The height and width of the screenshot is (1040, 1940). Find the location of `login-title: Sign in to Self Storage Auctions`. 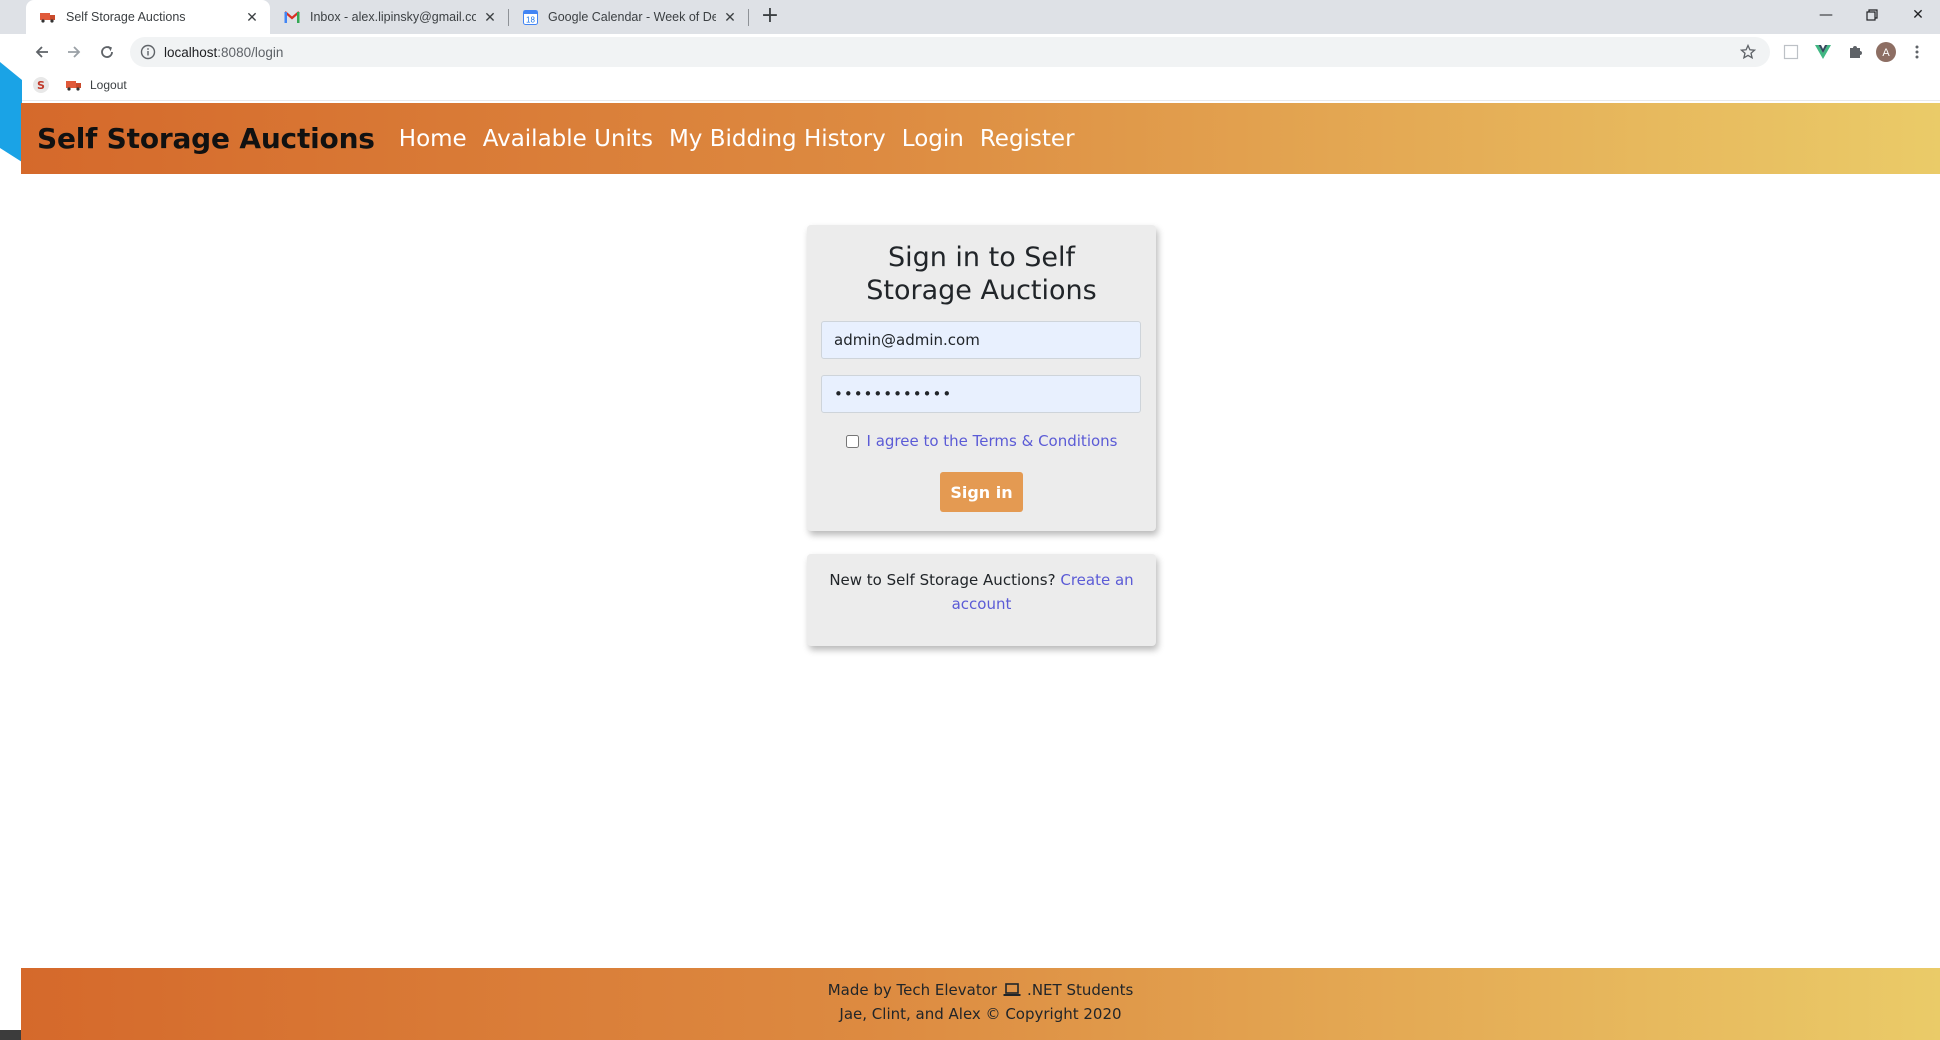

login-title: Sign in to Self Storage Auctions is located at coordinates (981, 274).